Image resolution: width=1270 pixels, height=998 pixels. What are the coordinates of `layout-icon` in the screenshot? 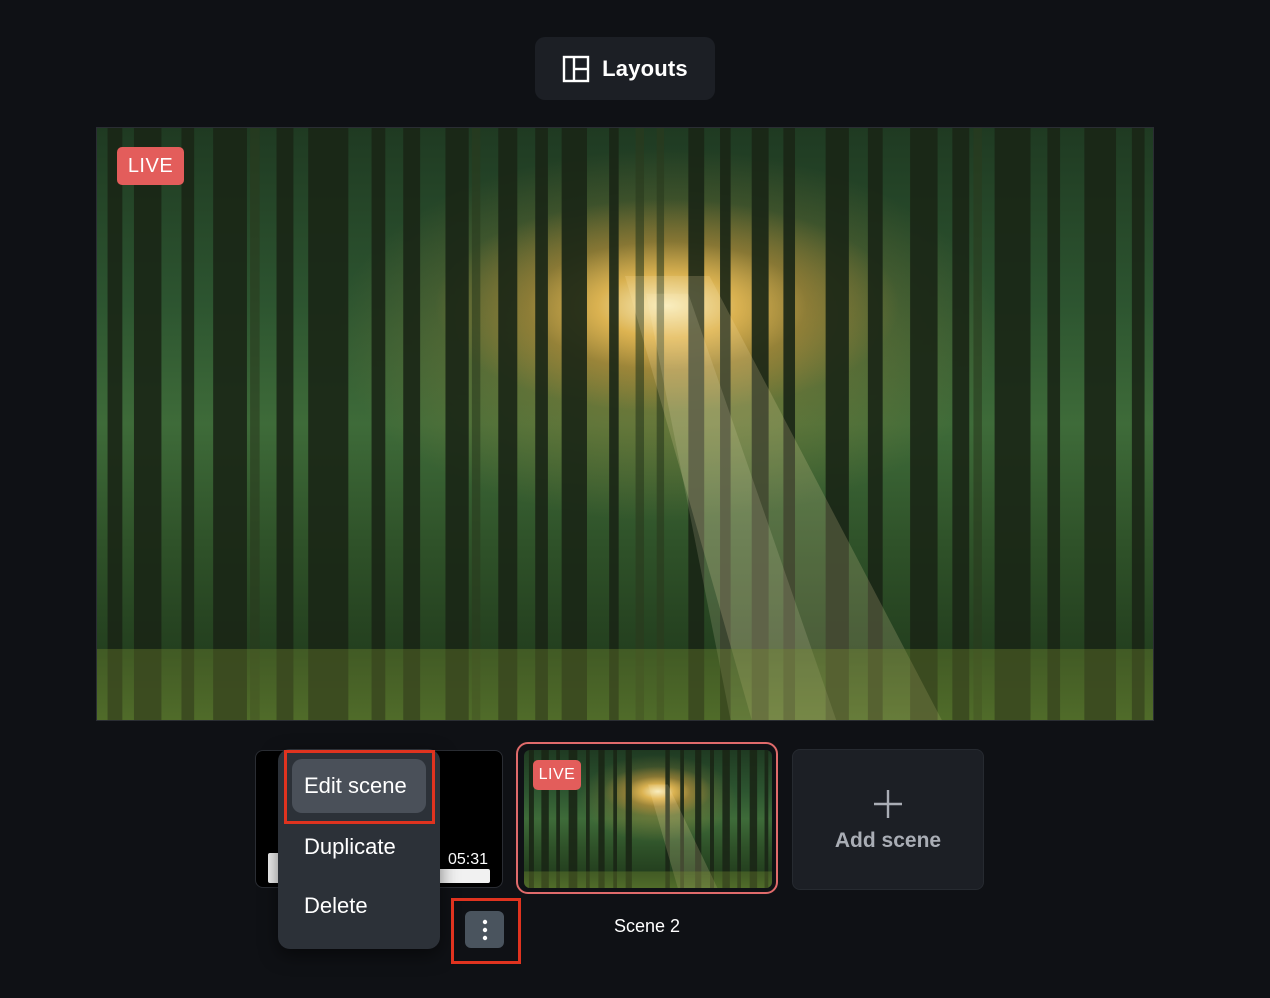 It's located at (576, 68).